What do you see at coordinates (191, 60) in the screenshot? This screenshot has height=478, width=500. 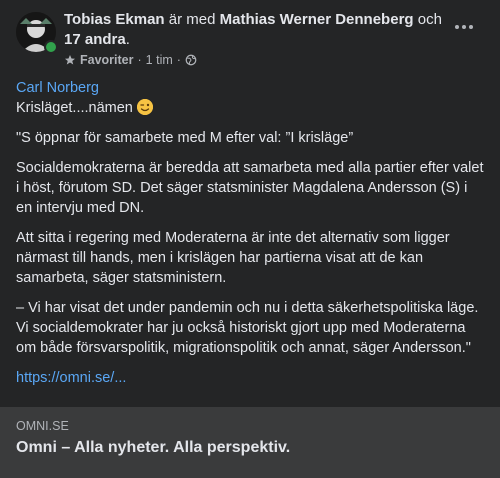 I see `globe-icon` at bounding box center [191, 60].